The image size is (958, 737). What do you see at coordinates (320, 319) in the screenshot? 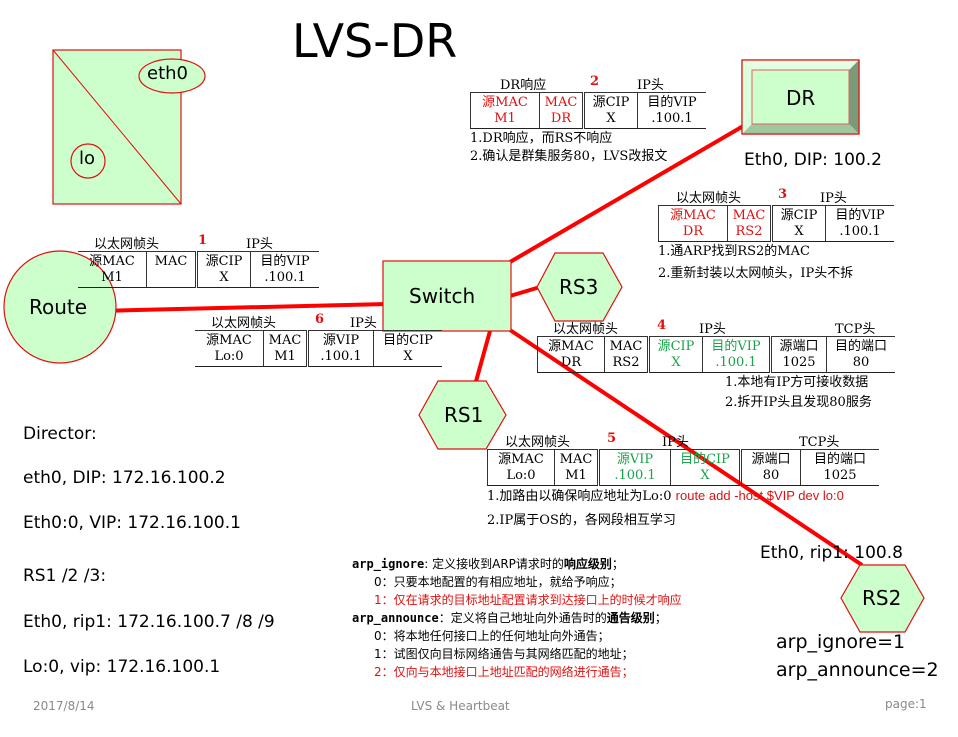
I see `packet-6-step: 6` at bounding box center [320, 319].